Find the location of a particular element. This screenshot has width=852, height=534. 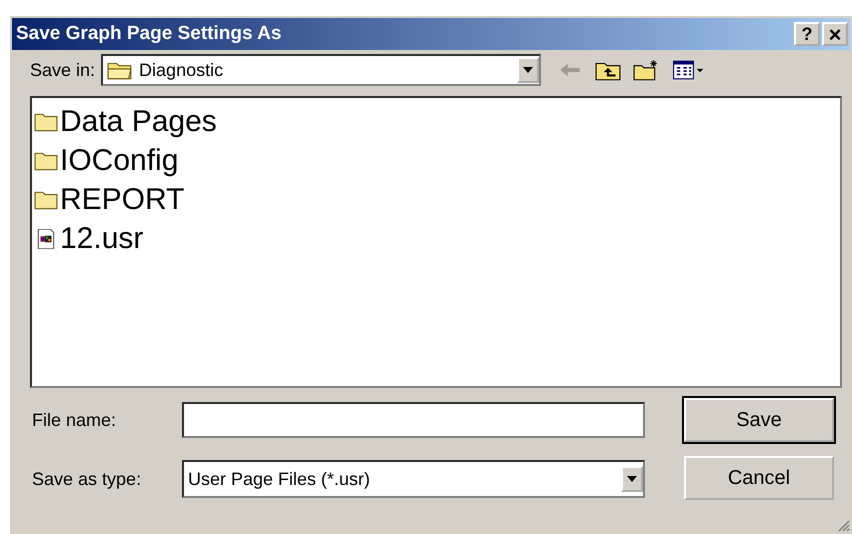

file-name-field is located at coordinates (413, 420).